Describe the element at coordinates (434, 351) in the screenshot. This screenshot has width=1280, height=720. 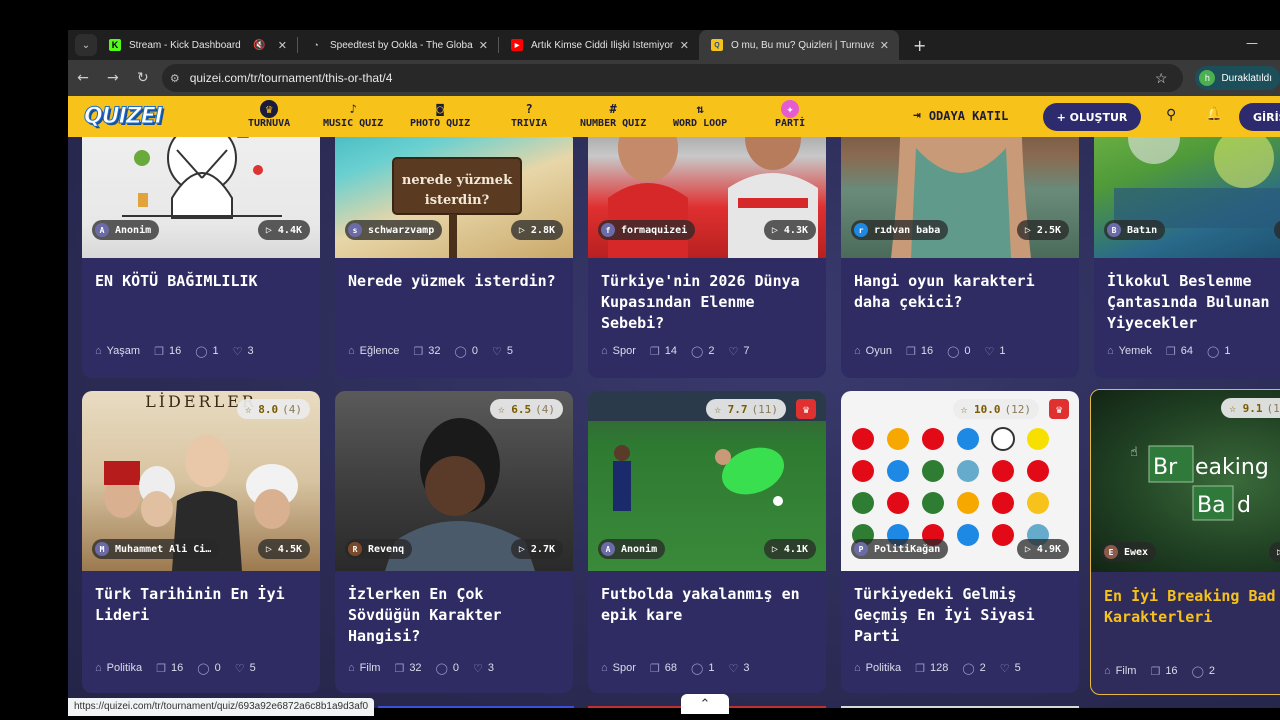
I see `question-count-value: 32` at that location.